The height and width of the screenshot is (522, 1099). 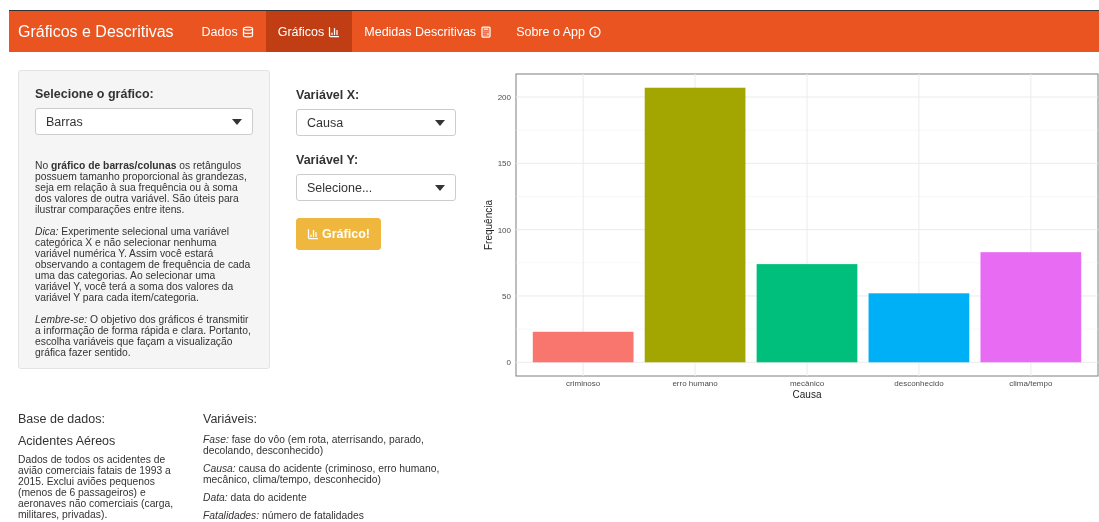 I want to click on dataset-description: Dados de todos os acidentes de avião comerciais fatais de 1993 a 2015. Exclui aviões pequenos (menos de 6 passageiros) e aeronaves não comerciais (carga, militares, privadas)., so click(x=96, y=487).